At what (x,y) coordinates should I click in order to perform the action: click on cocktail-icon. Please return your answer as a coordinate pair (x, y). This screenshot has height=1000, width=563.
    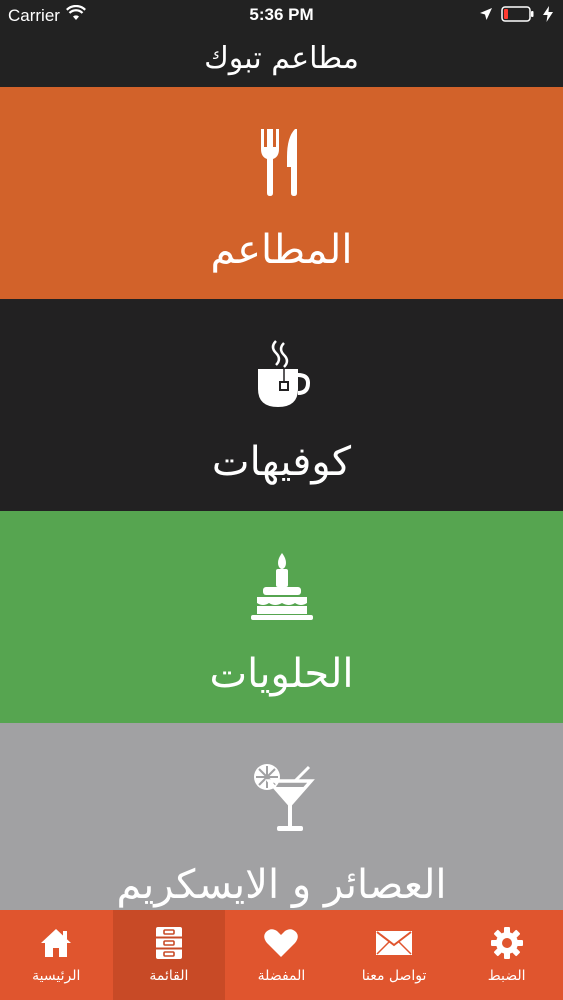
    Looking at the image, I should click on (282, 797).